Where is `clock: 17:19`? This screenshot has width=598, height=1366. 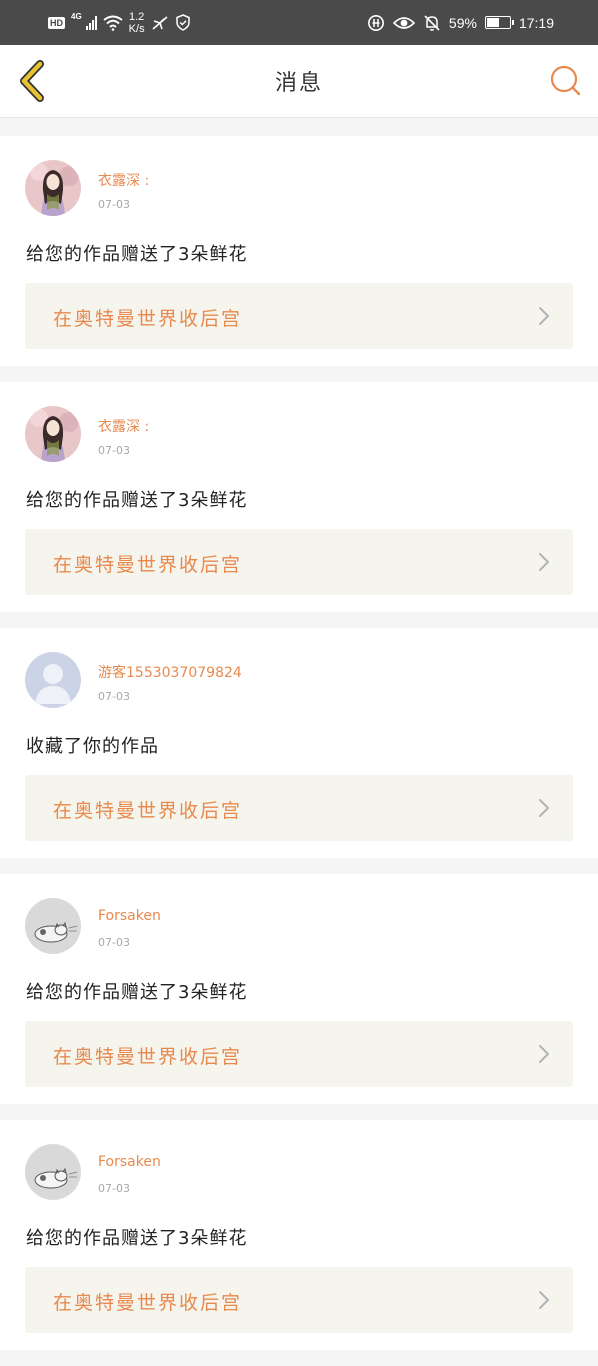 clock: 17:19 is located at coordinates (536, 22).